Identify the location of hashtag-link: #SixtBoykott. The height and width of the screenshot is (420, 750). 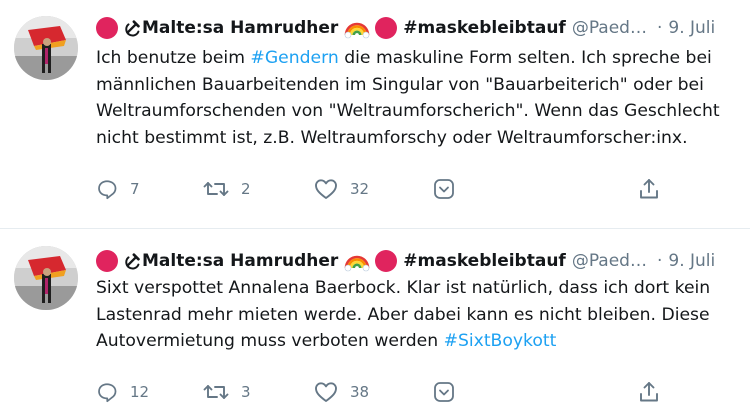
(500, 341).